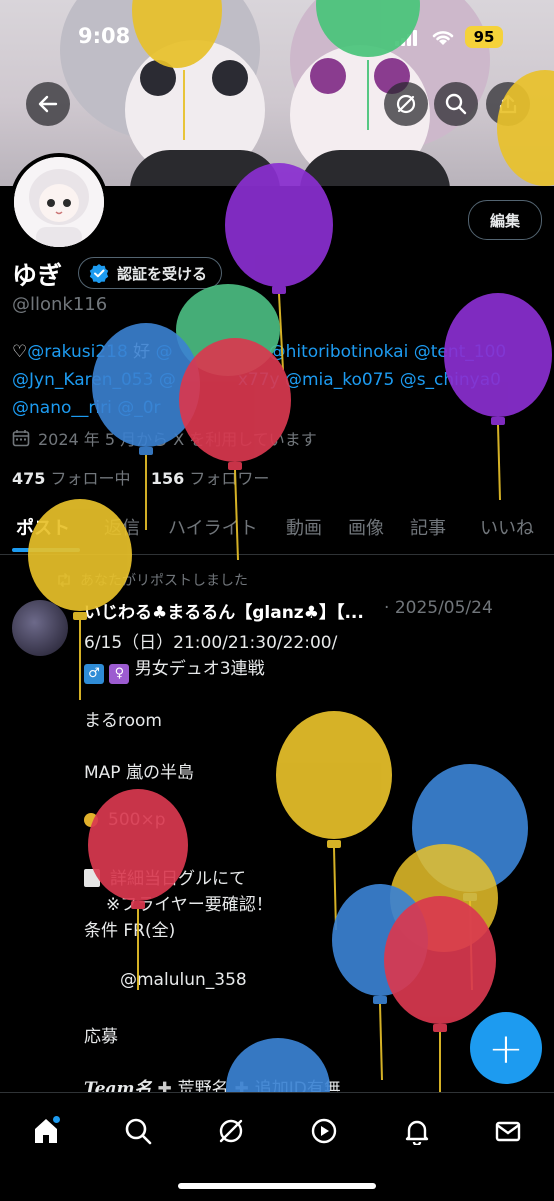 The height and width of the screenshot is (1201, 554). I want to click on post-text-line: 詳細当日グルにて, so click(165, 876).